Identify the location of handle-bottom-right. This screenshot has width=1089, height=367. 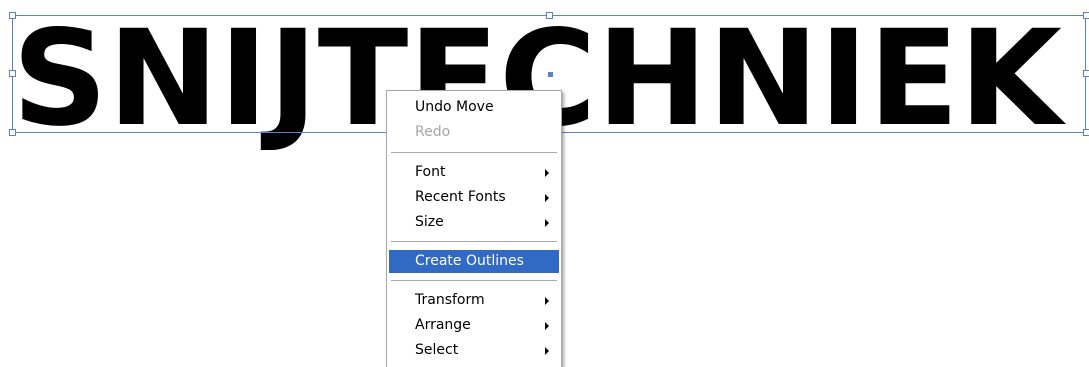
(1086, 132).